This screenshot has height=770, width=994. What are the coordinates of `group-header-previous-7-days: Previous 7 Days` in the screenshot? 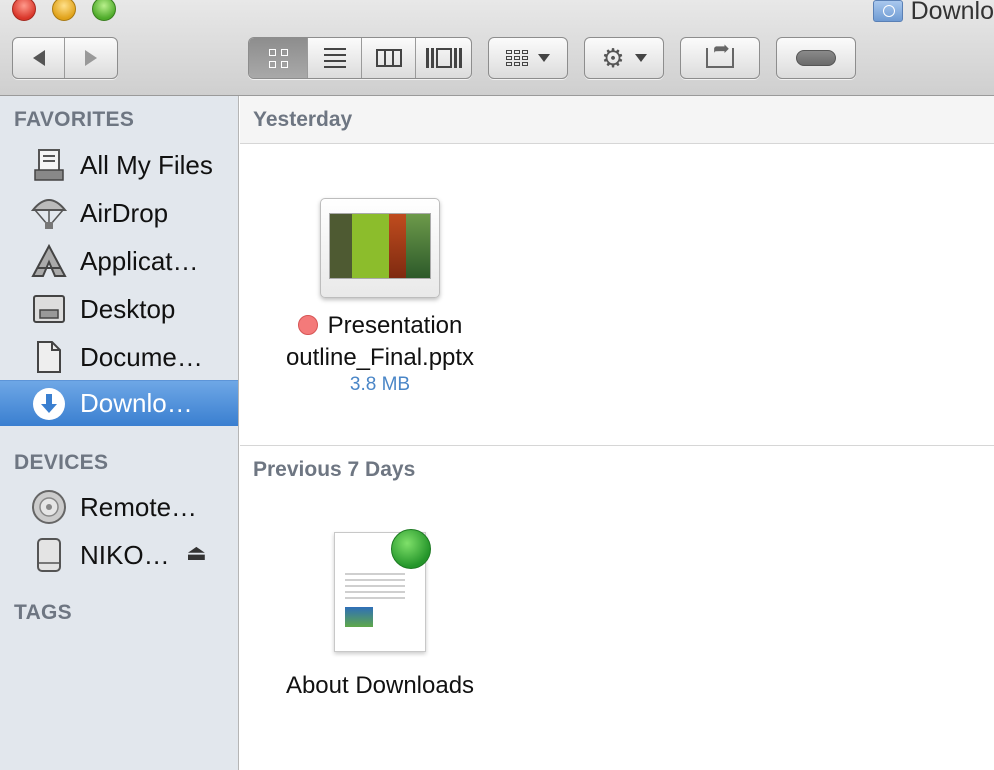 It's located at (617, 470).